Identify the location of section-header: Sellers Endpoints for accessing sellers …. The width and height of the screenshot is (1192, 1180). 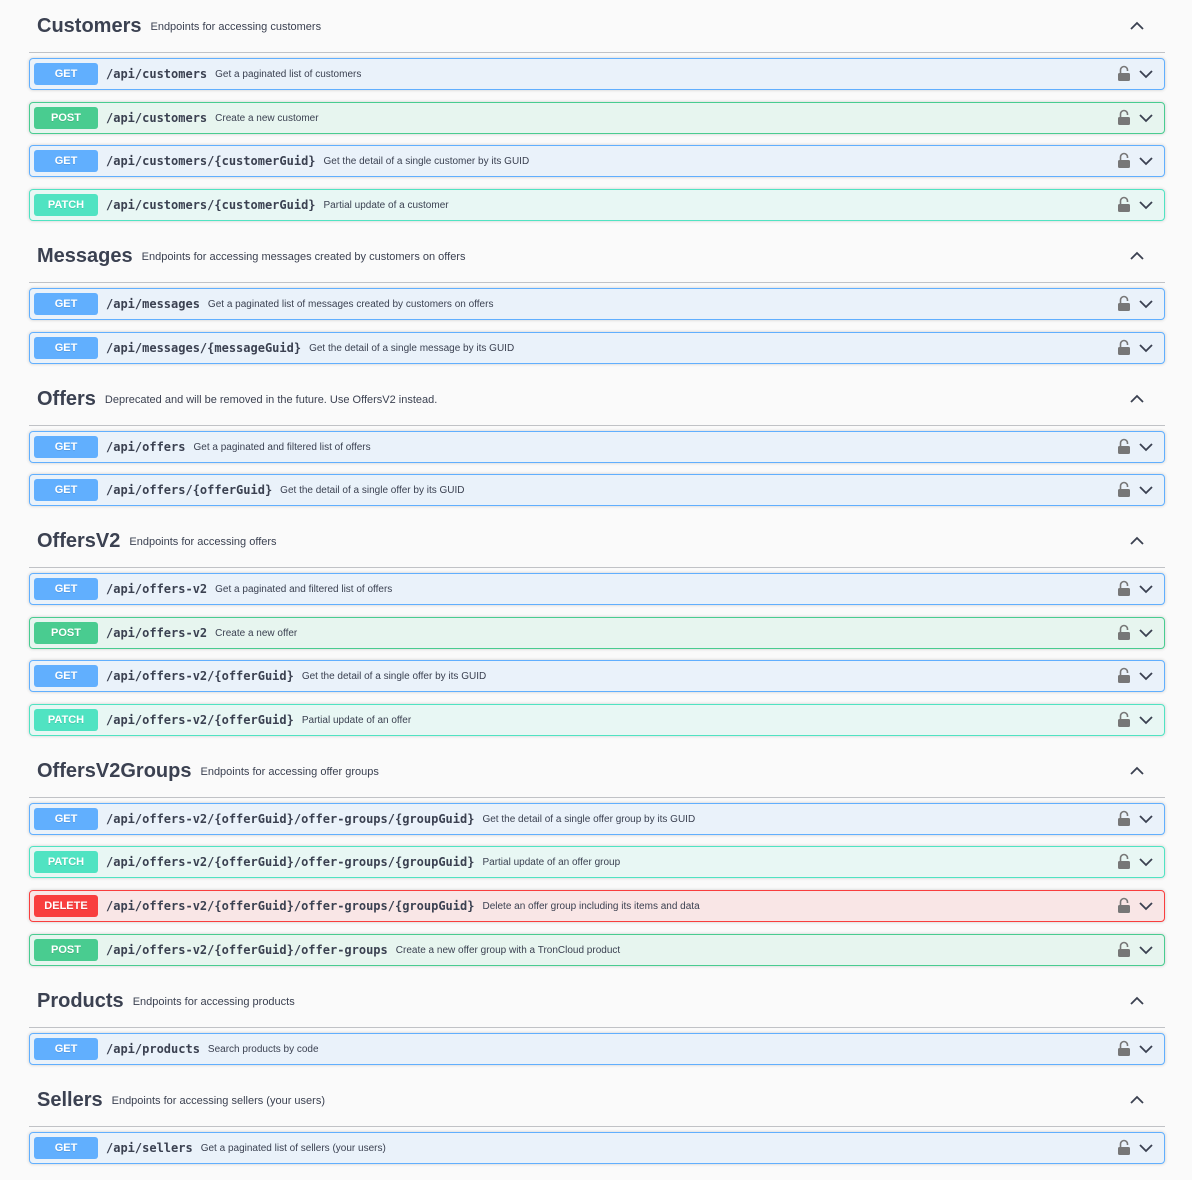
(597, 1100).